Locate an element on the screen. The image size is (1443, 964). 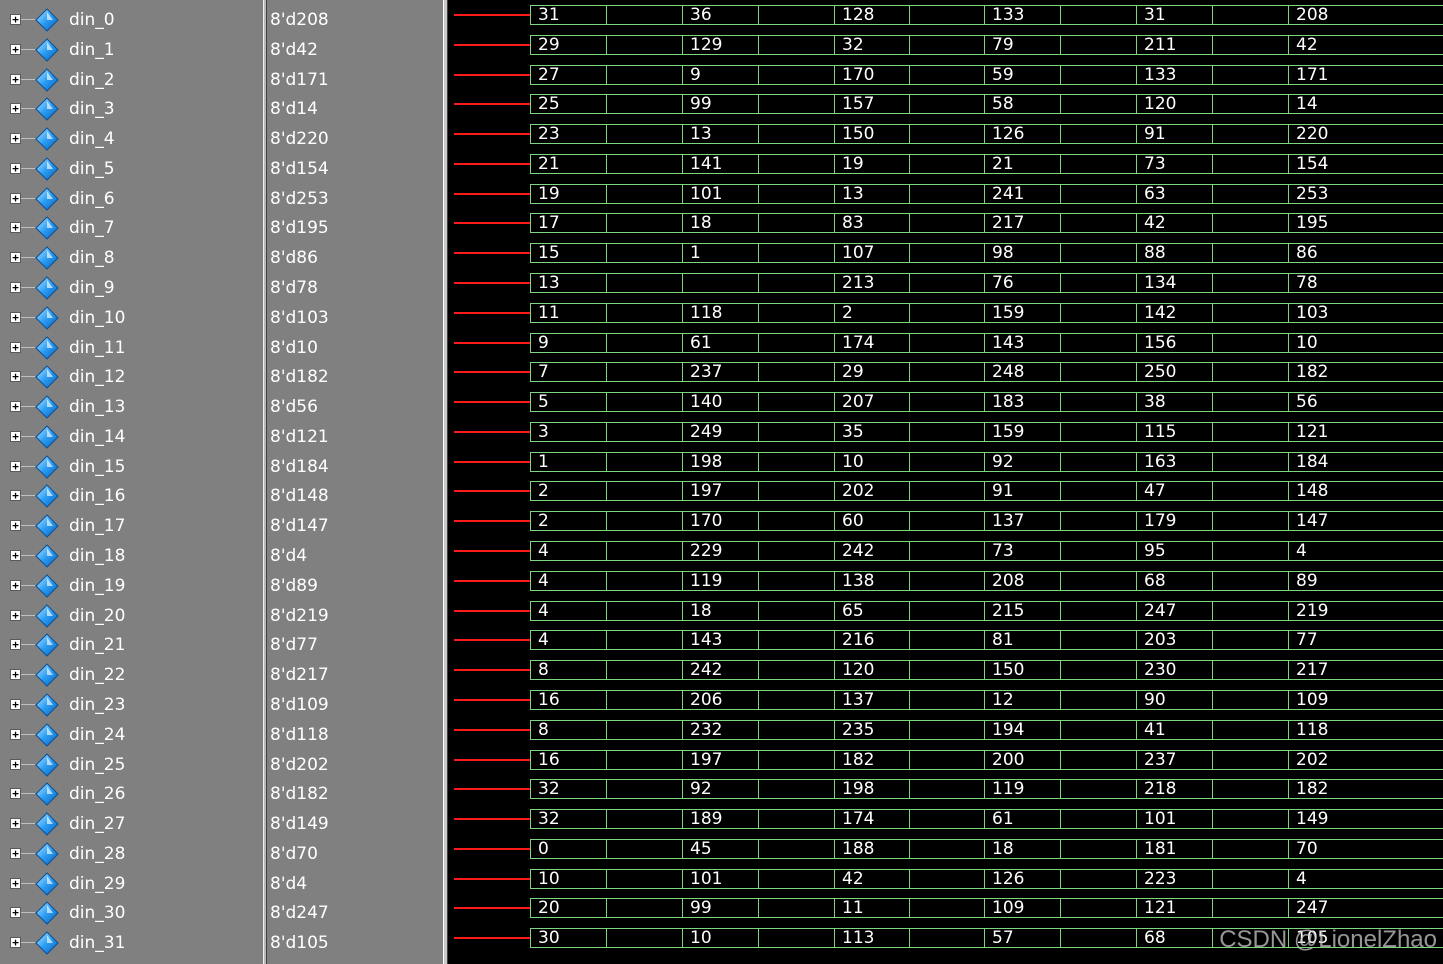
bus-segment: 10 is located at coordinates (1365, 342).